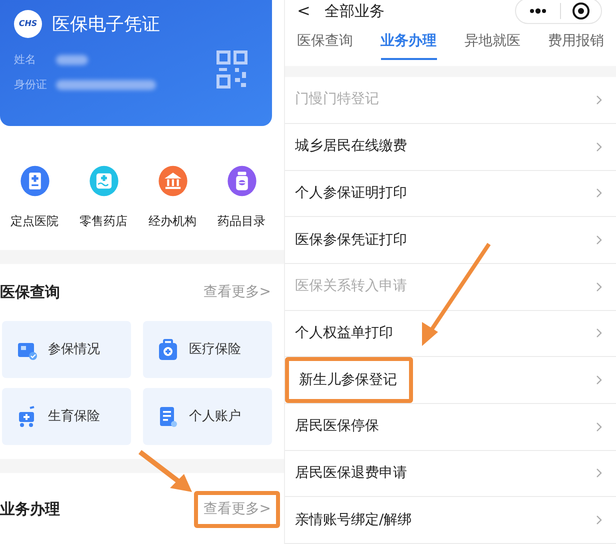 This screenshot has width=616, height=544. What do you see at coordinates (408, 45) in the screenshot?
I see `tab: 业务办理` at bounding box center [408, 45].